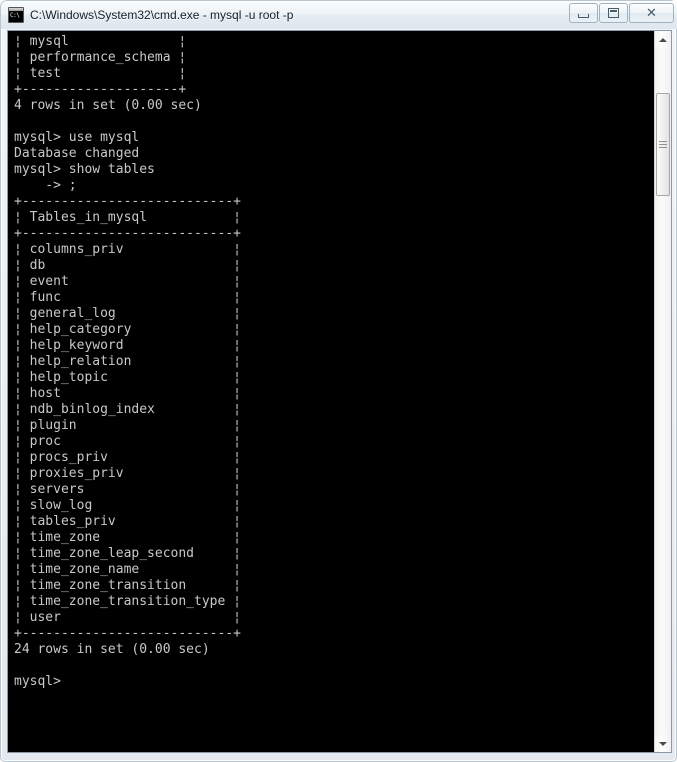  What do you see at coordinates (127, 297) in the screenshot?
I see `terminal-line: ¦ func ¦` at bounding box center [127, 297].